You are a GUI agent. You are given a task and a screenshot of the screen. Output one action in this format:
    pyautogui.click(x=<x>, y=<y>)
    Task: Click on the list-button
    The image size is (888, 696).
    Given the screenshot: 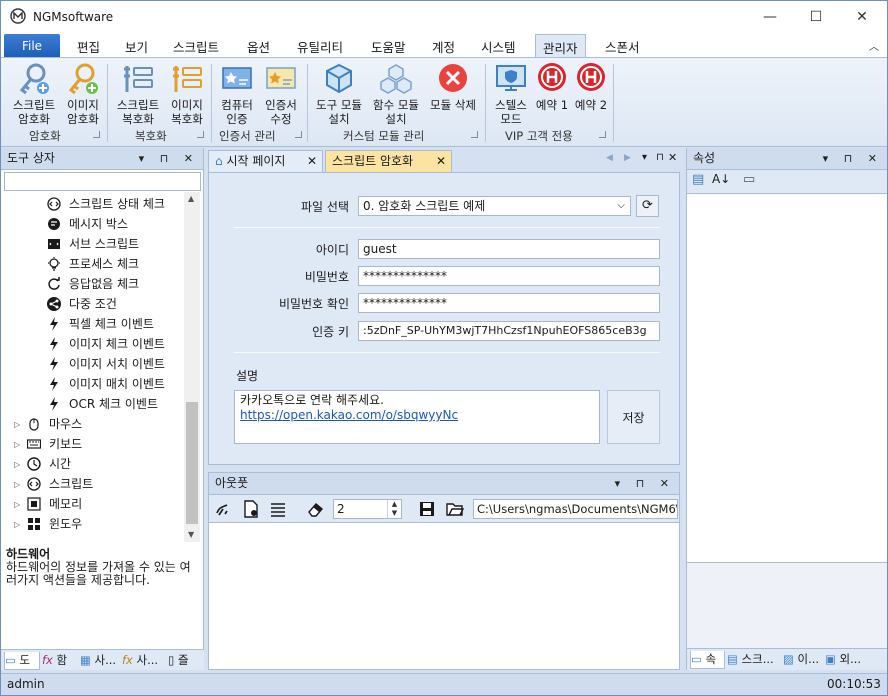 What is the action you would take?
    pyautogui.click(x=278, y=509)
    